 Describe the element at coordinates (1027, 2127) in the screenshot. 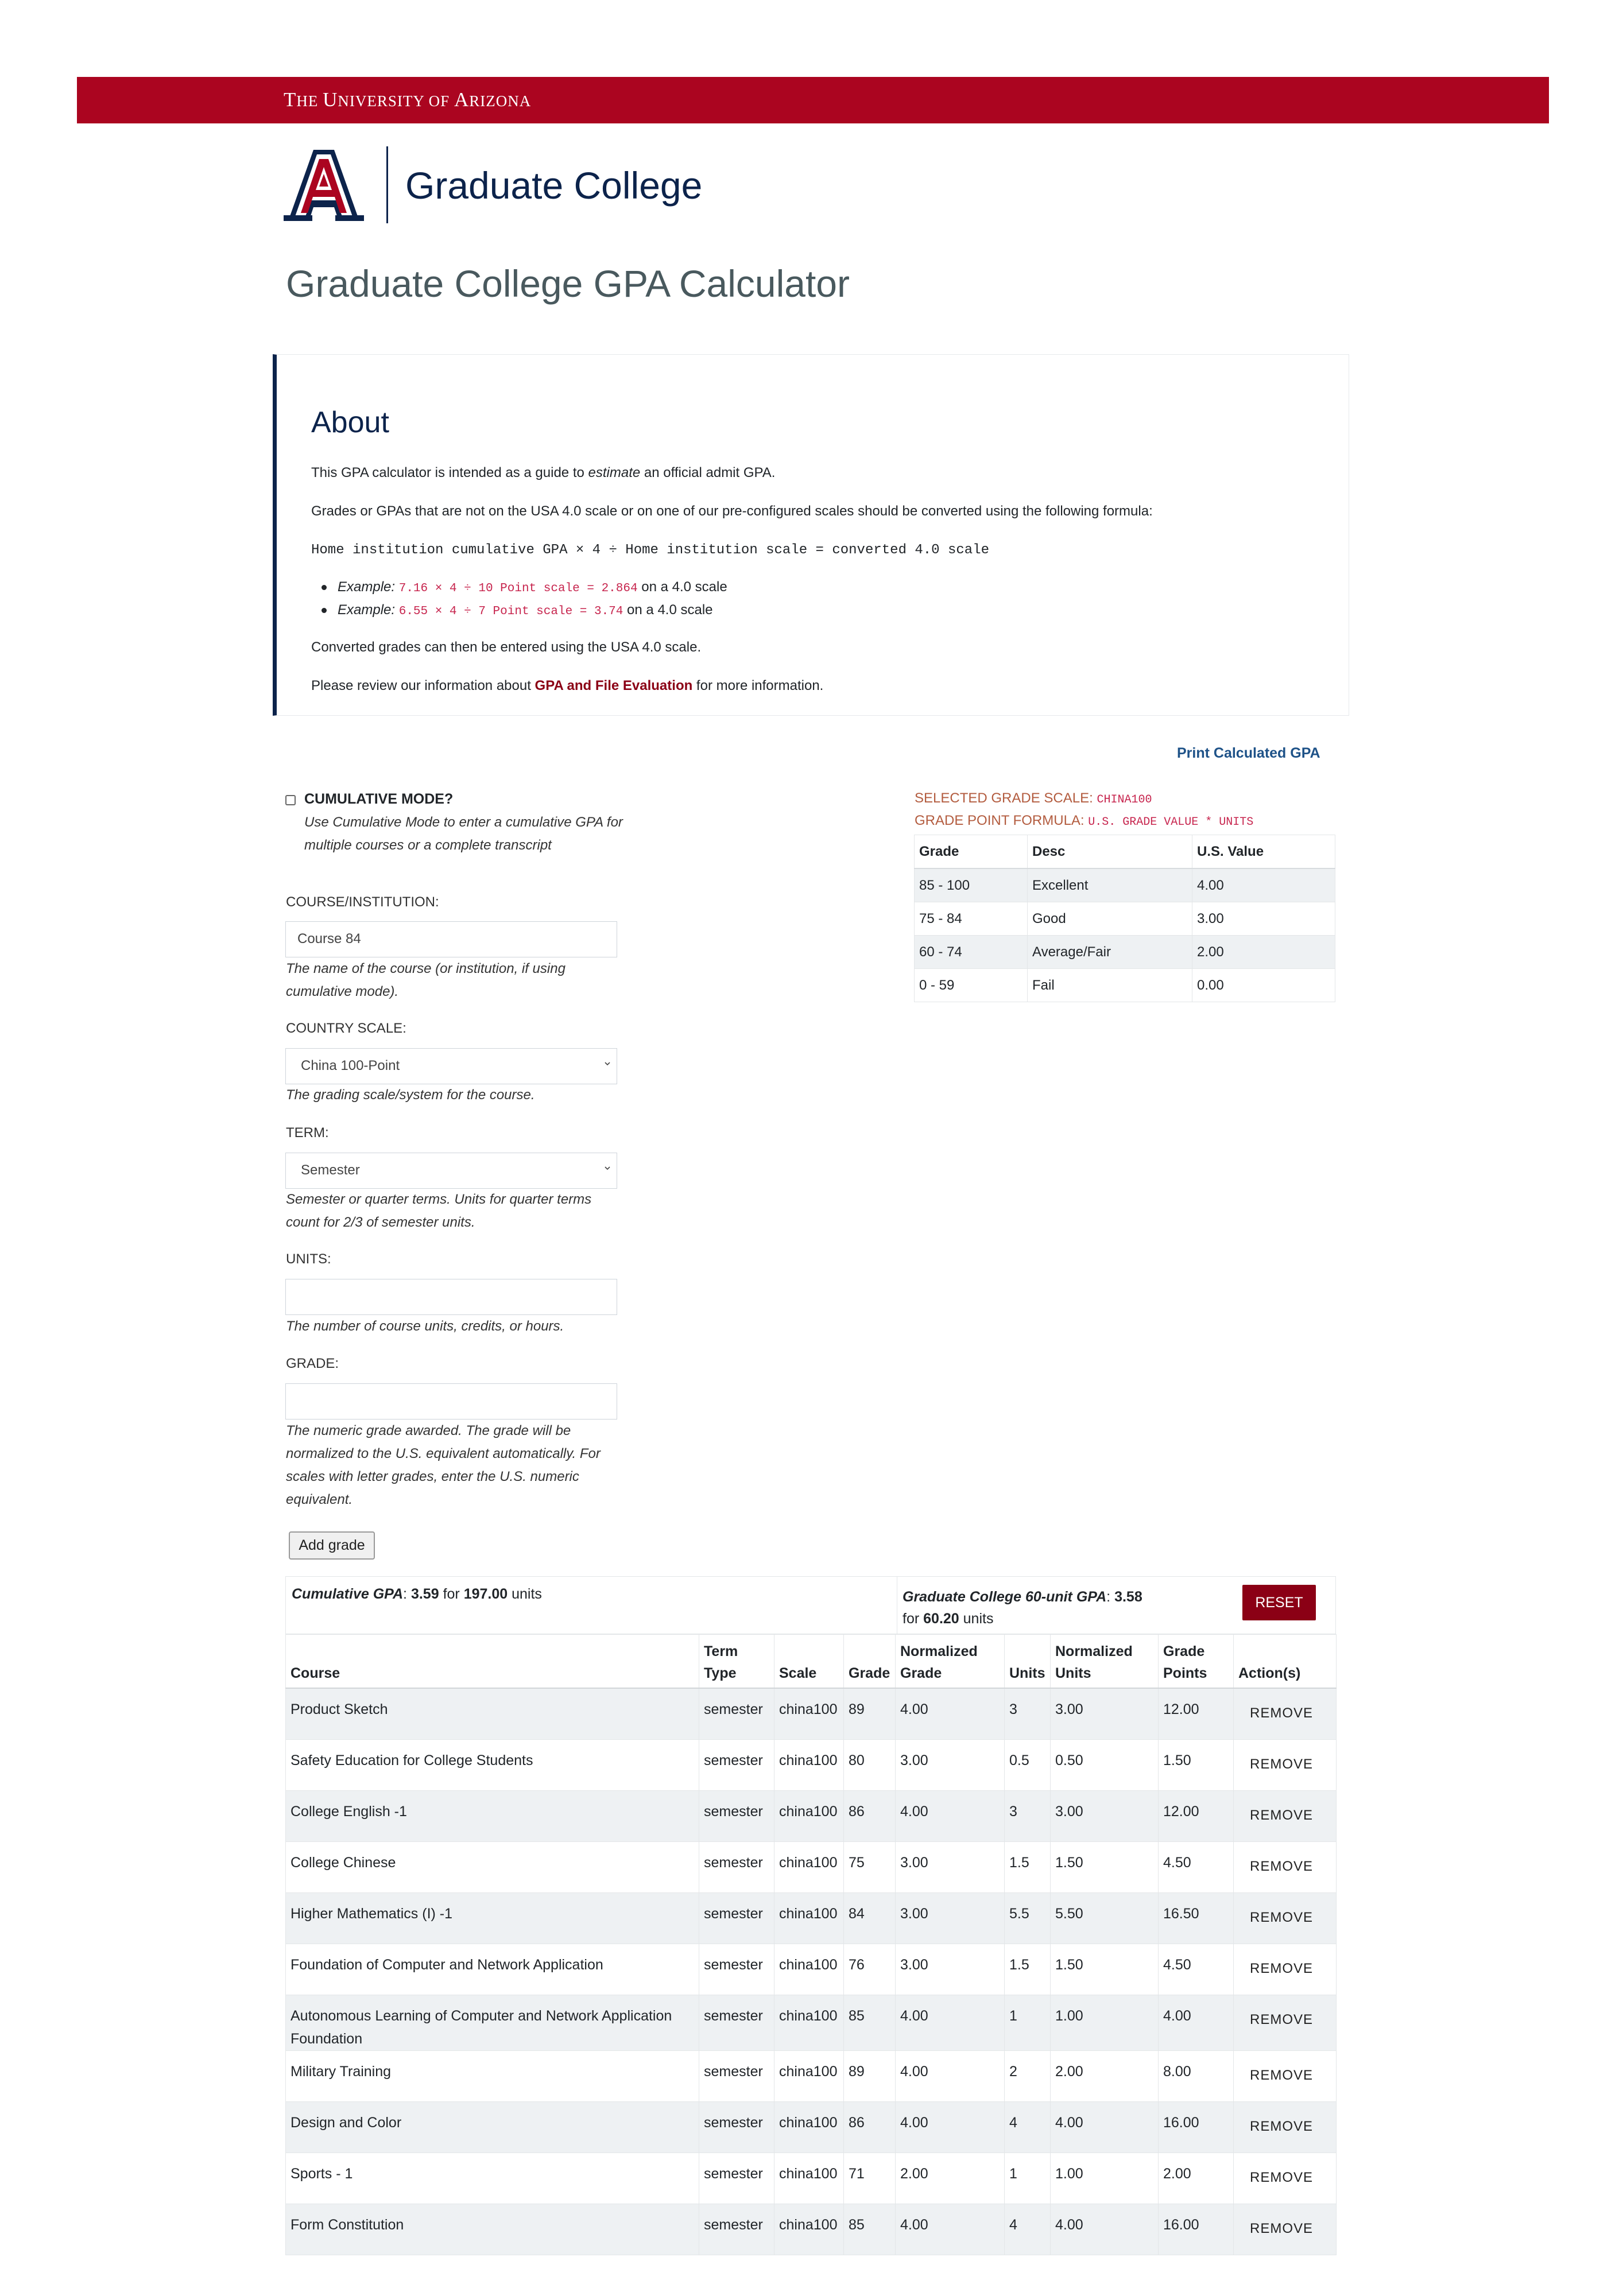

I see `units-cell: 4` at that location.